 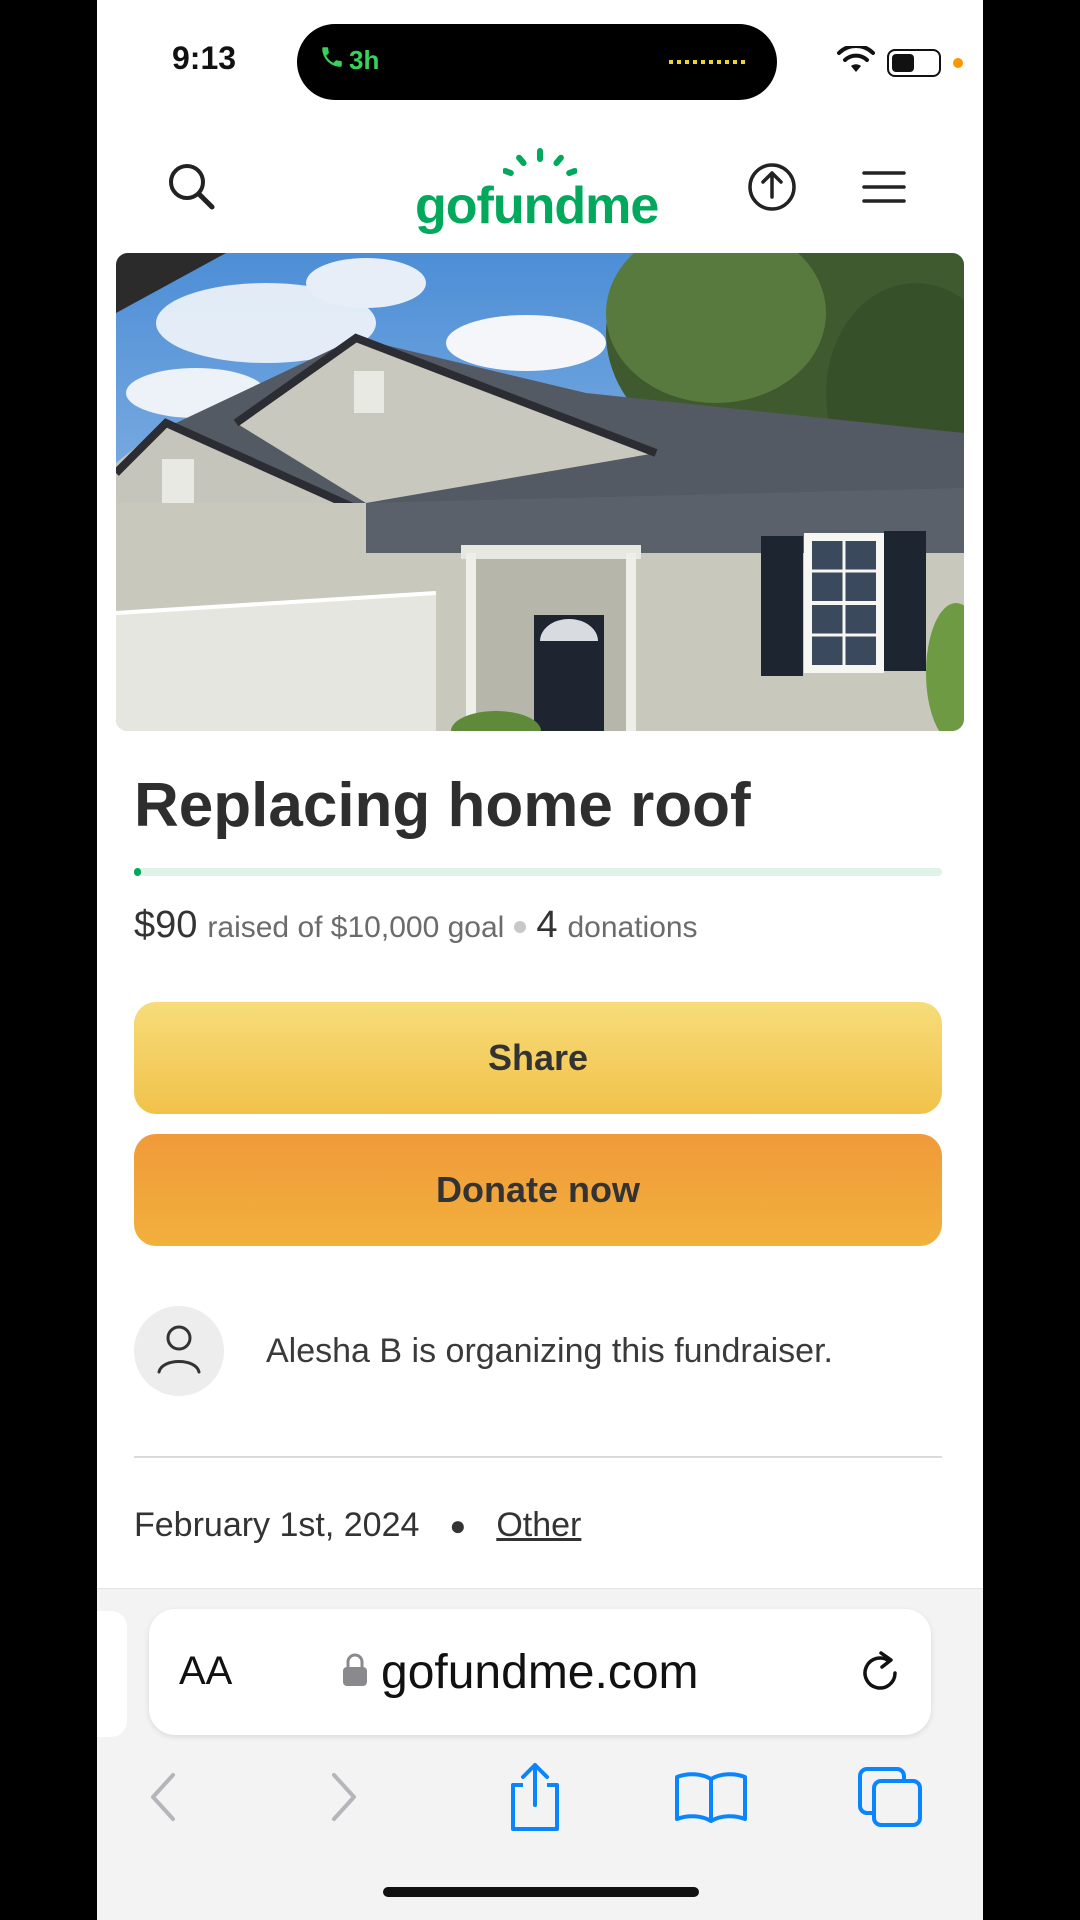 I want to click on donate-now-button: Donate now, so click(x=538, y=1190).